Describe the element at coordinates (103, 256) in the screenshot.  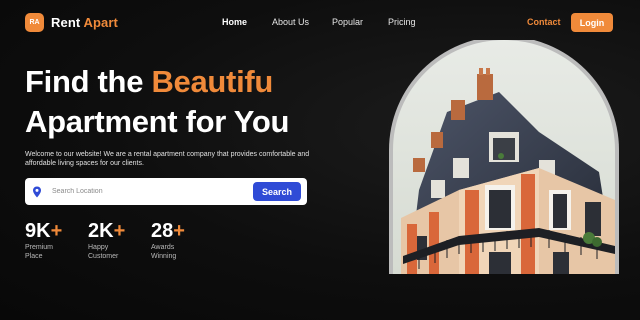
I see `stat-label-line2: Customer` at that location.